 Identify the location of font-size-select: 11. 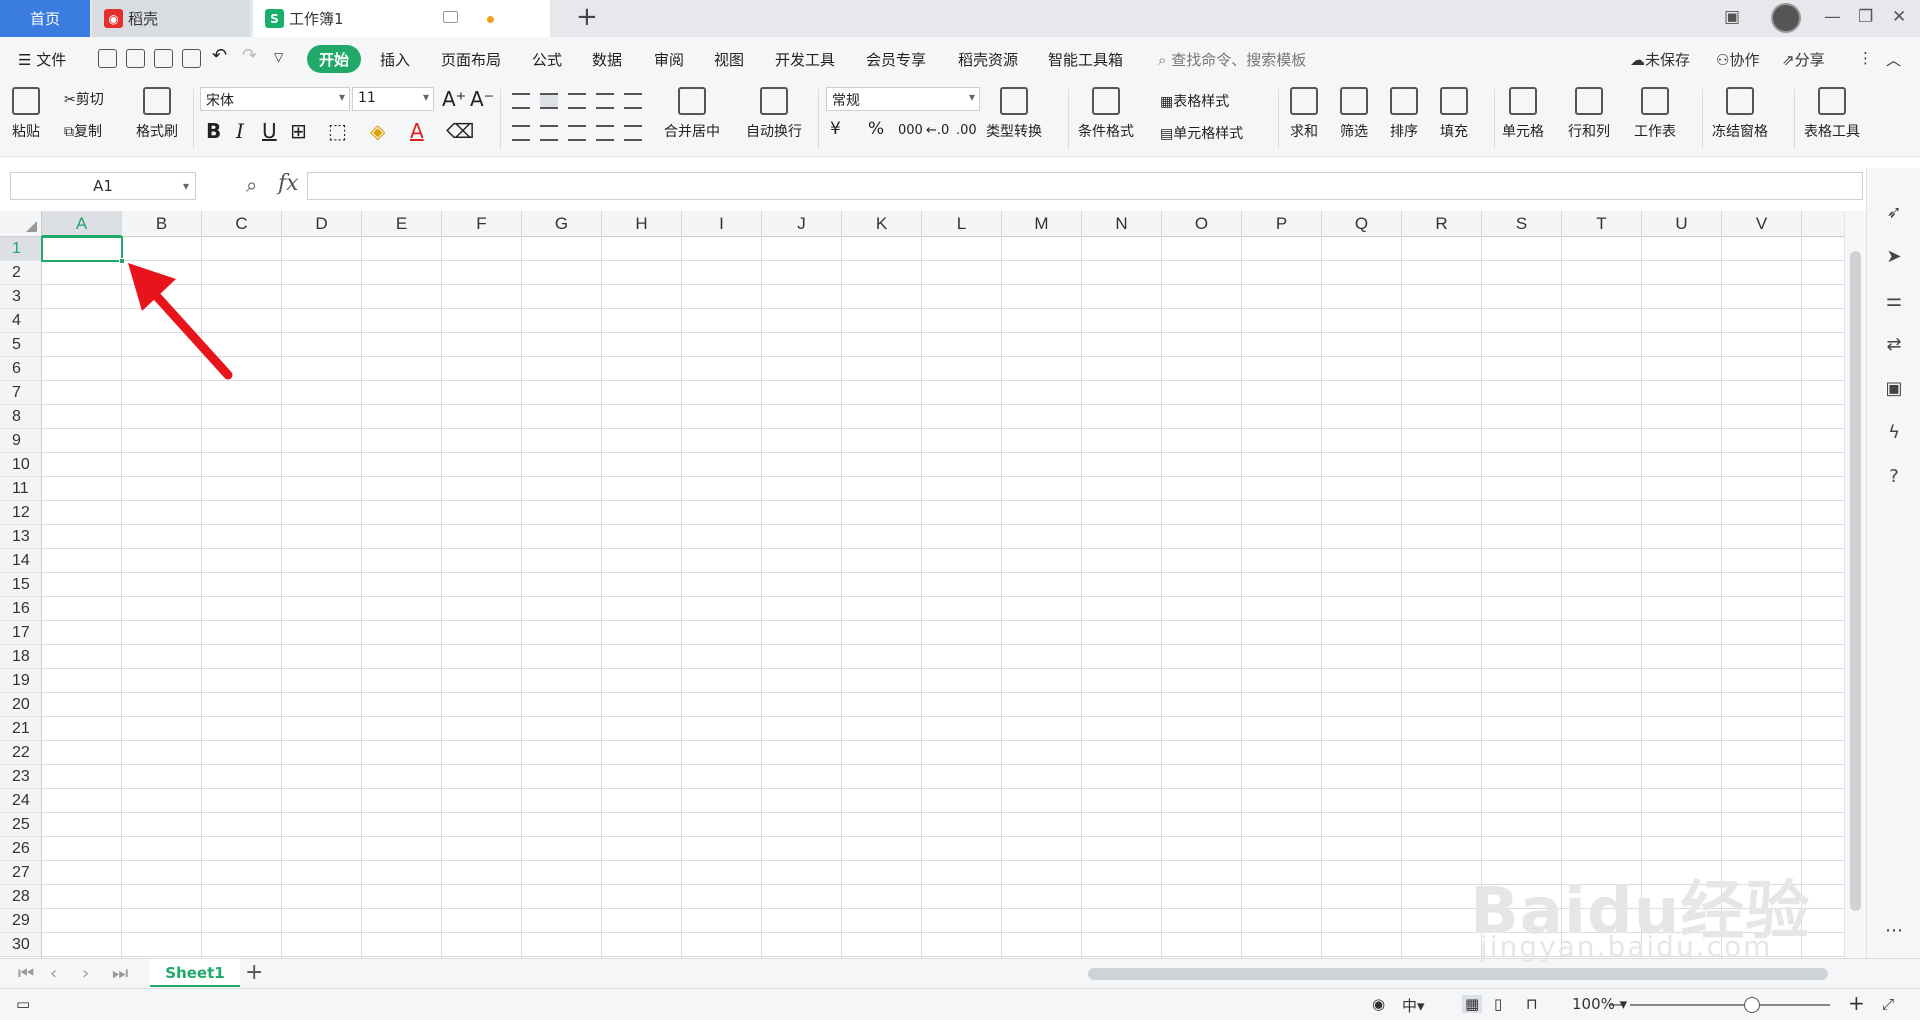
(393, 99).